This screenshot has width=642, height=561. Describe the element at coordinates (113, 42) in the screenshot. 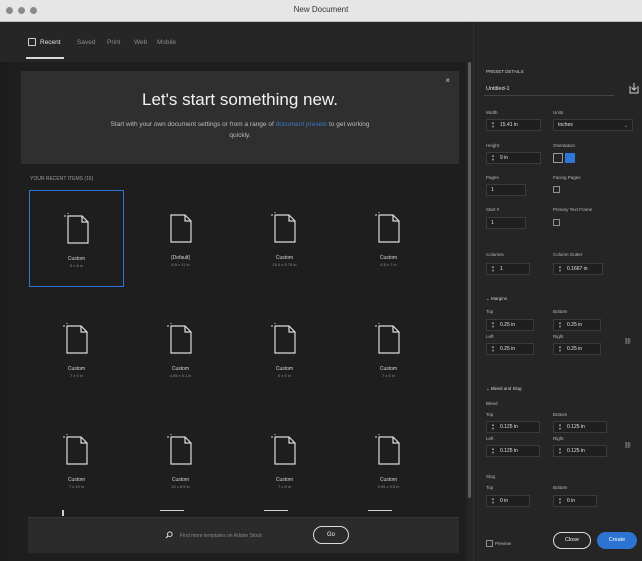

I see `tab-print: Print` at that location.